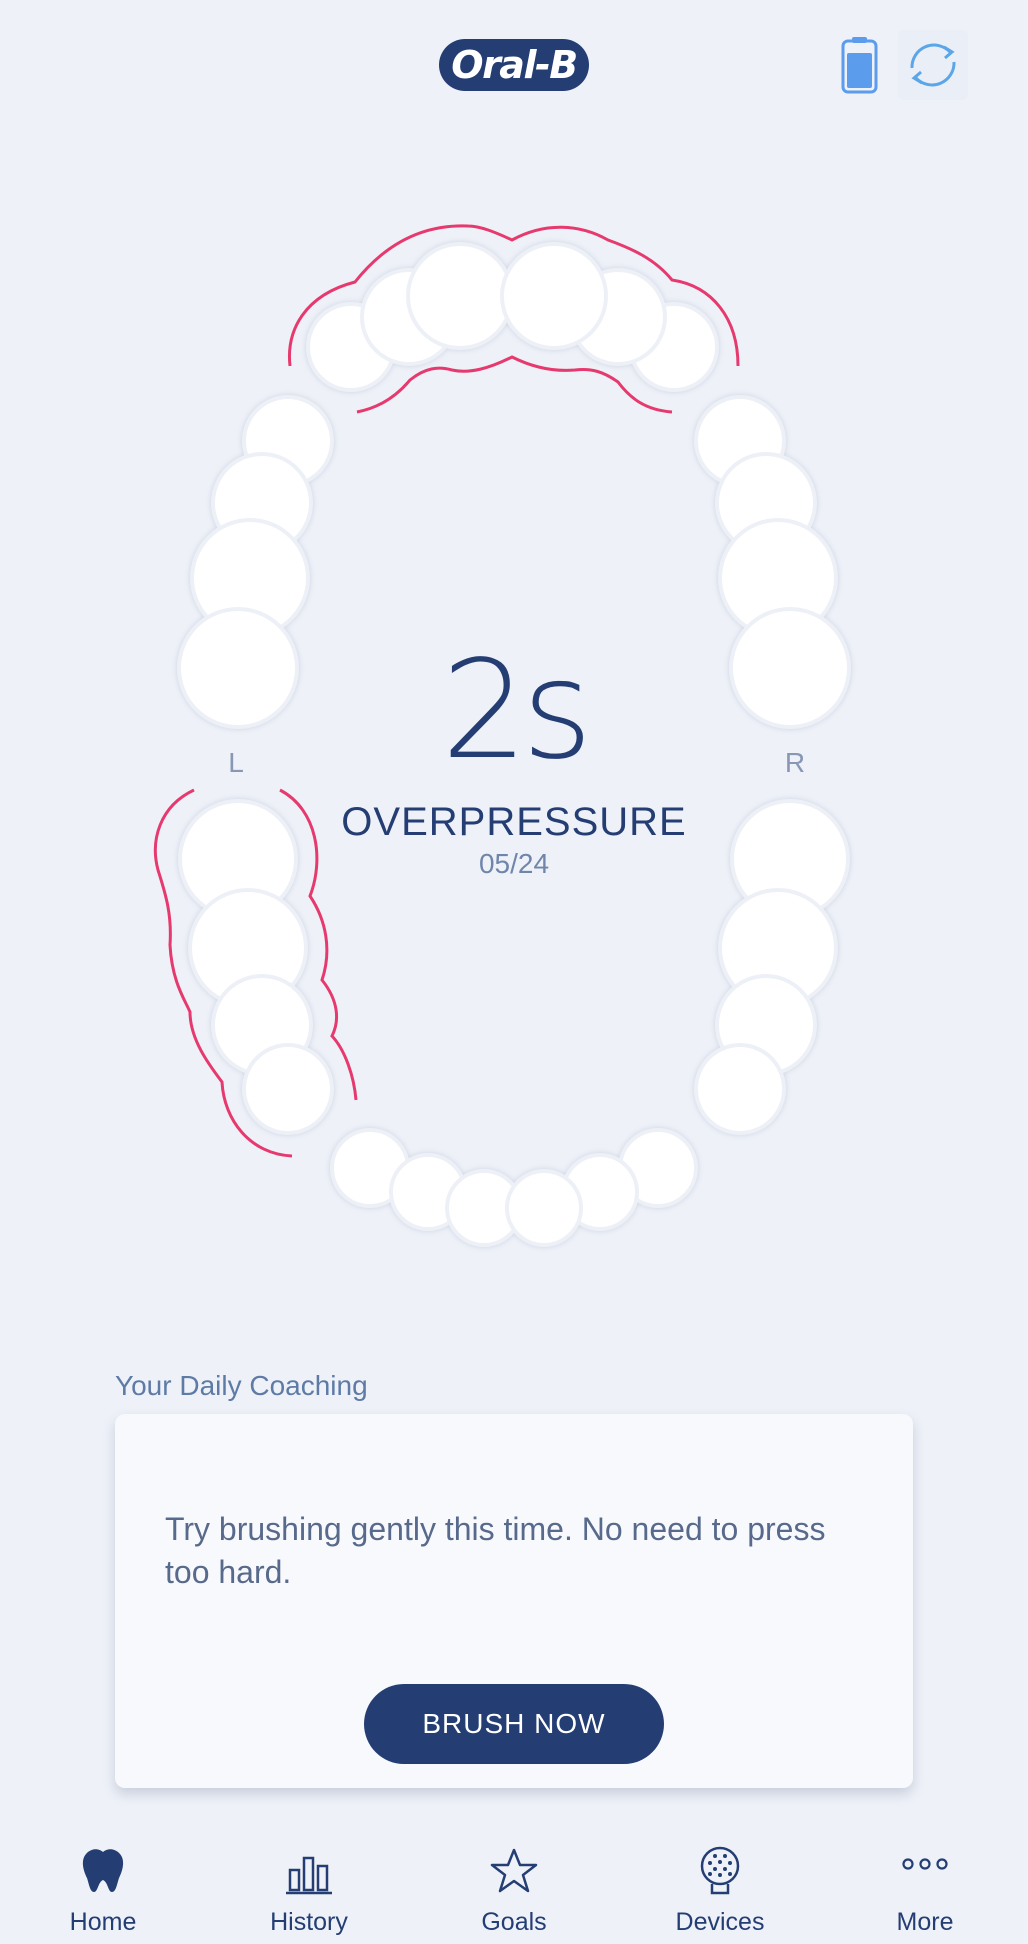  Describe the element at coordinates (516, 711) in the screenshot. I see `pressure-duration: 2s` at that location.